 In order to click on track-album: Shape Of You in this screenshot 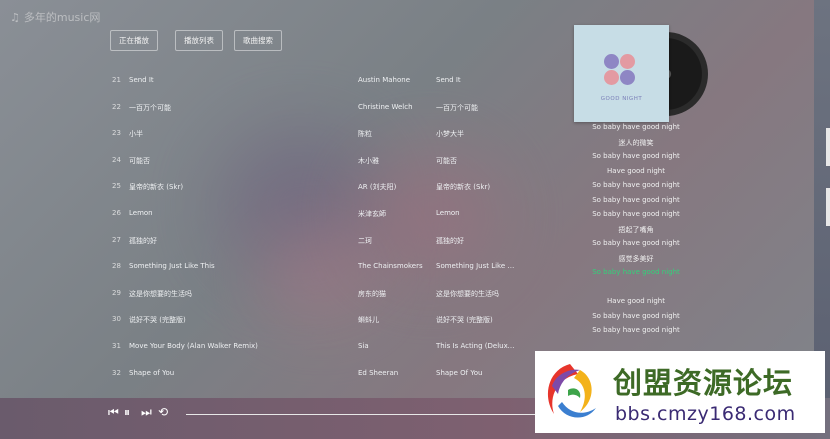, I will do `click(459, 372)`.